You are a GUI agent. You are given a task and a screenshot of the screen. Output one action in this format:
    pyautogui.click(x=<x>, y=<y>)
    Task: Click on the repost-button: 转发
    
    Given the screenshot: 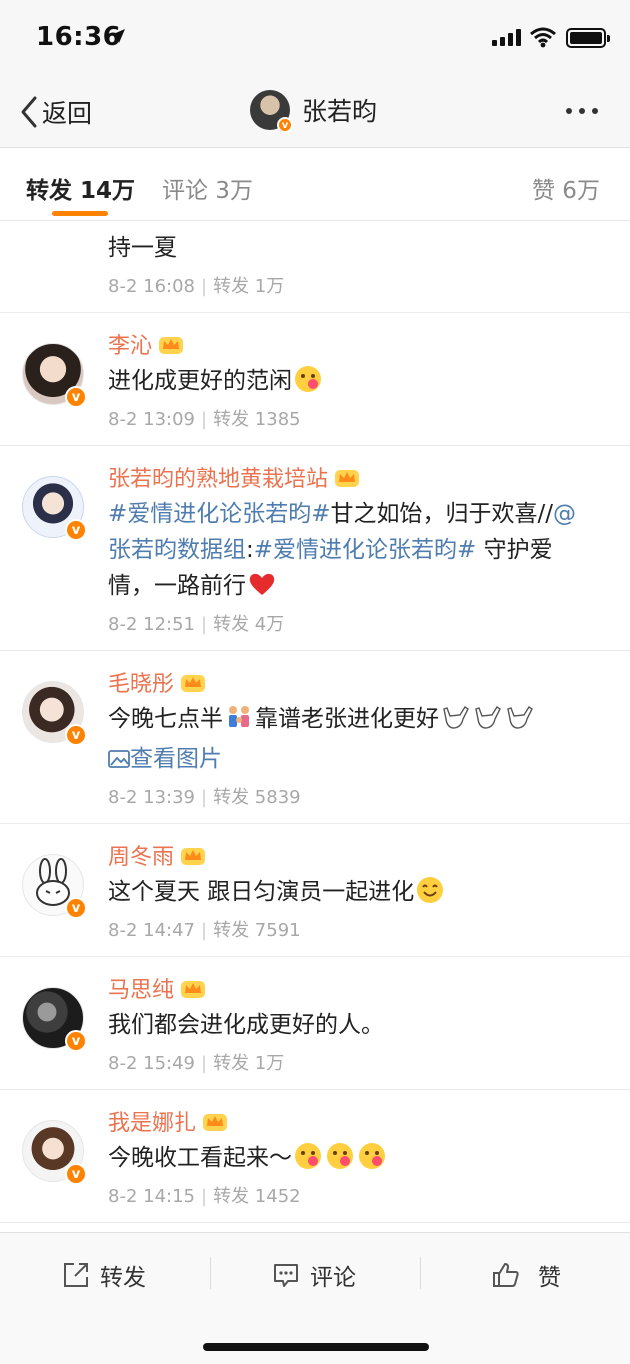 What is the action you would take?
    pyautogui.click(x=104, y=1275)
    